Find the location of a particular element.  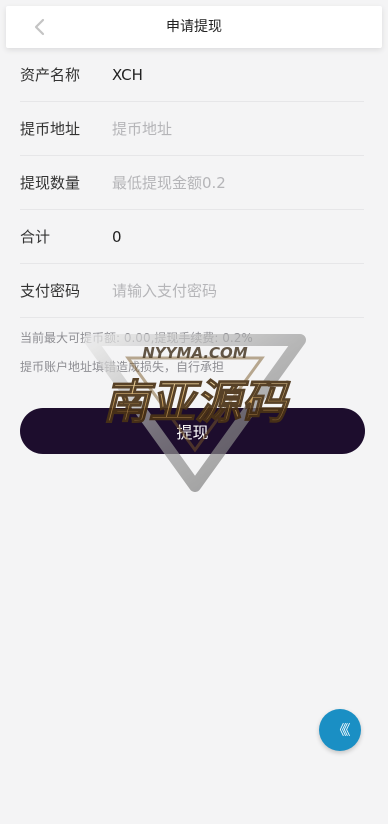

asset-name-label: 资产名称 is located at coordinates (50, 75).